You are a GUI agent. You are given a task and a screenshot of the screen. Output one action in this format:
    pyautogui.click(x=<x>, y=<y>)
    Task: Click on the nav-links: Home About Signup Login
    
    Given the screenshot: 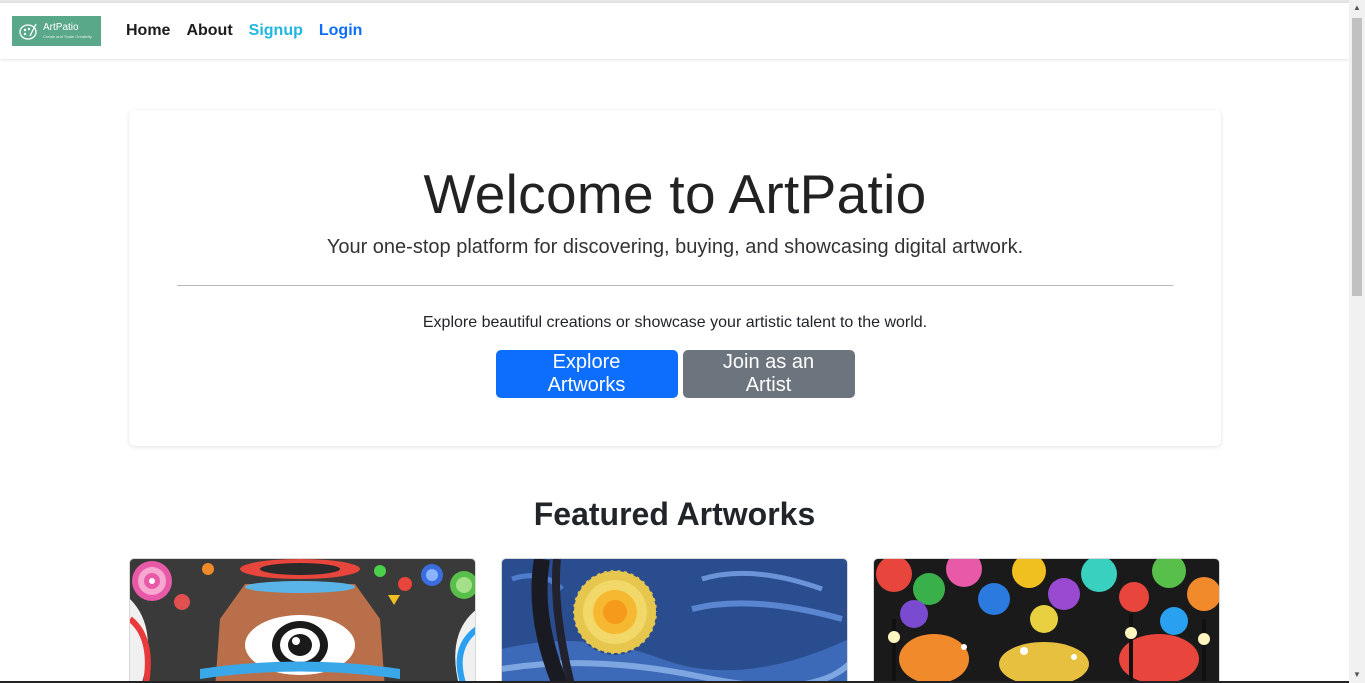 What is the action you would take?
    pyautogui.click(x=252, y=31)
    